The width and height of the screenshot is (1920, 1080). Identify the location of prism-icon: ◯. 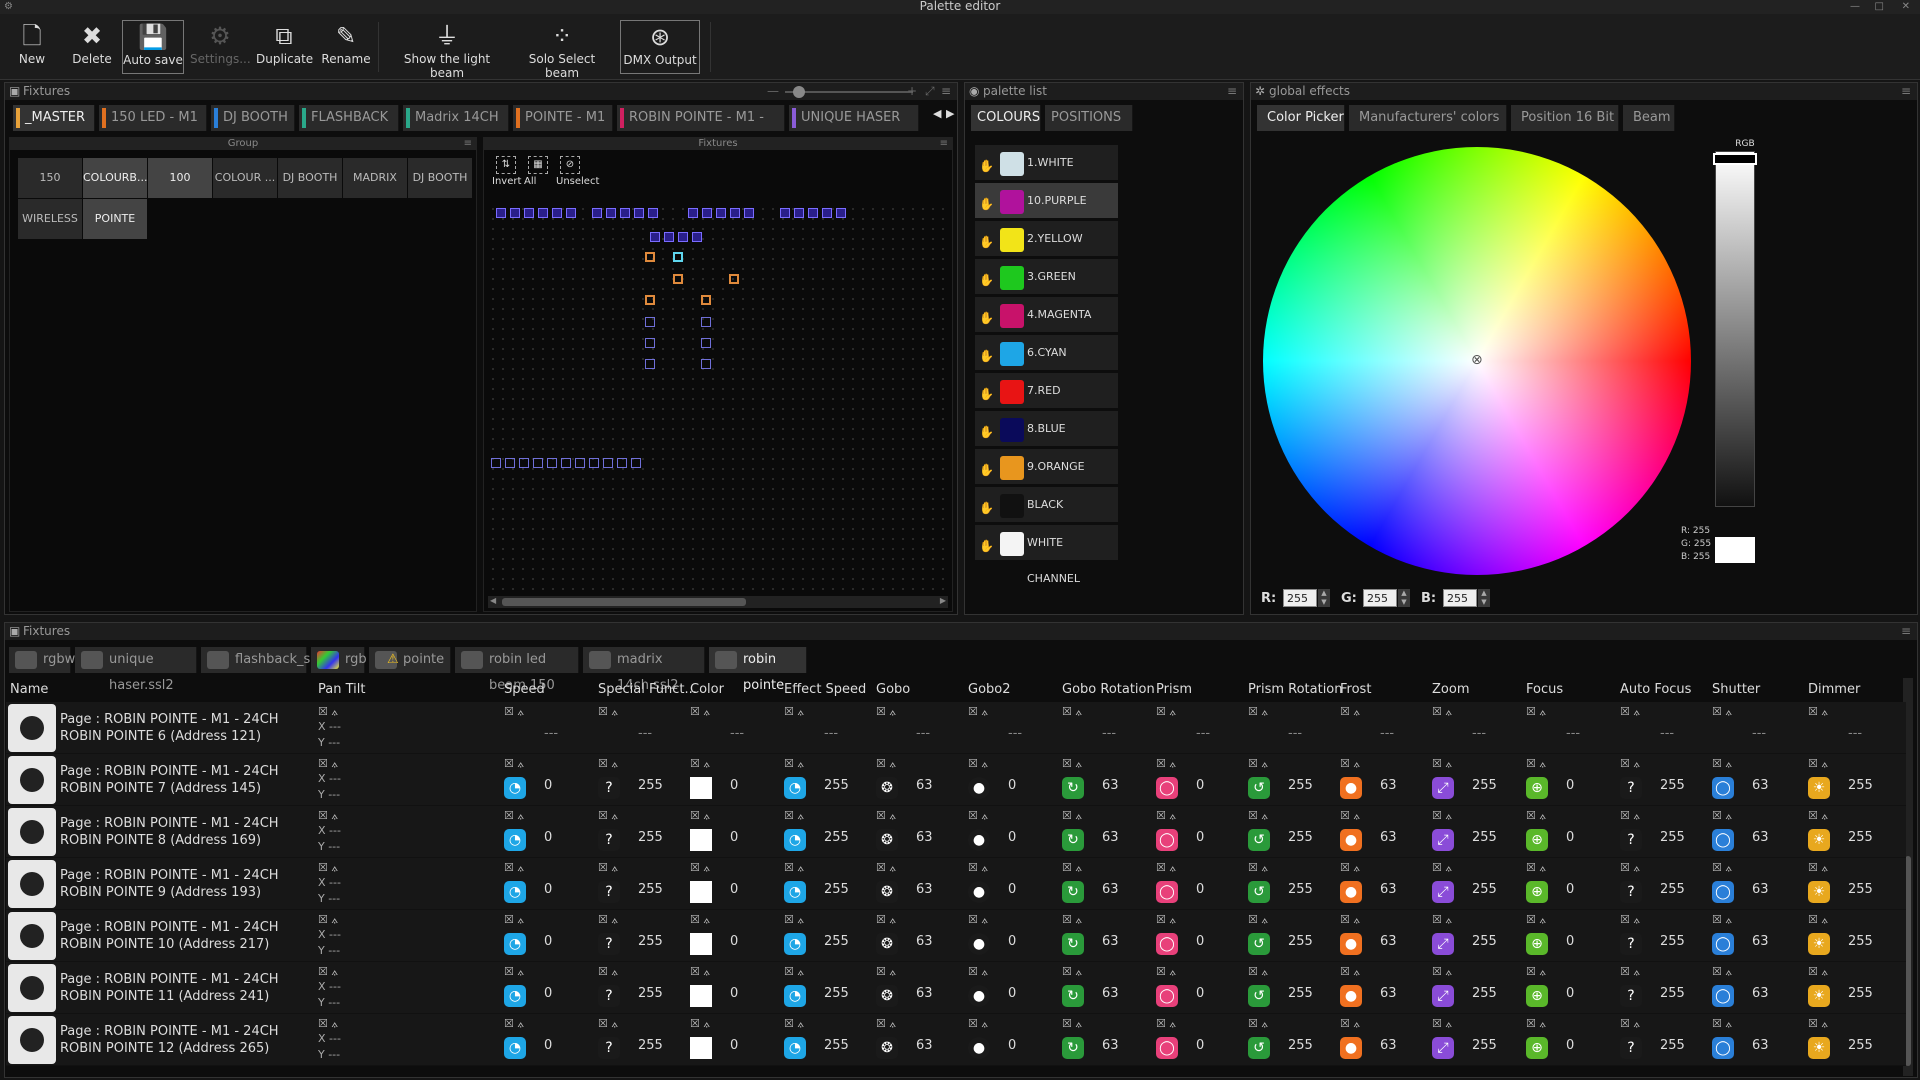
(1167, 944).